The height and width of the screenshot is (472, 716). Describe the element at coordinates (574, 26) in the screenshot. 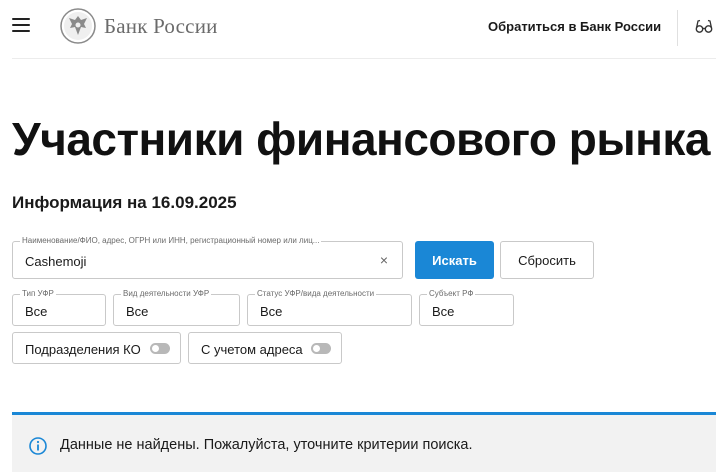

I see `contact-bank-link: Обратиться в Банк России` at that location.